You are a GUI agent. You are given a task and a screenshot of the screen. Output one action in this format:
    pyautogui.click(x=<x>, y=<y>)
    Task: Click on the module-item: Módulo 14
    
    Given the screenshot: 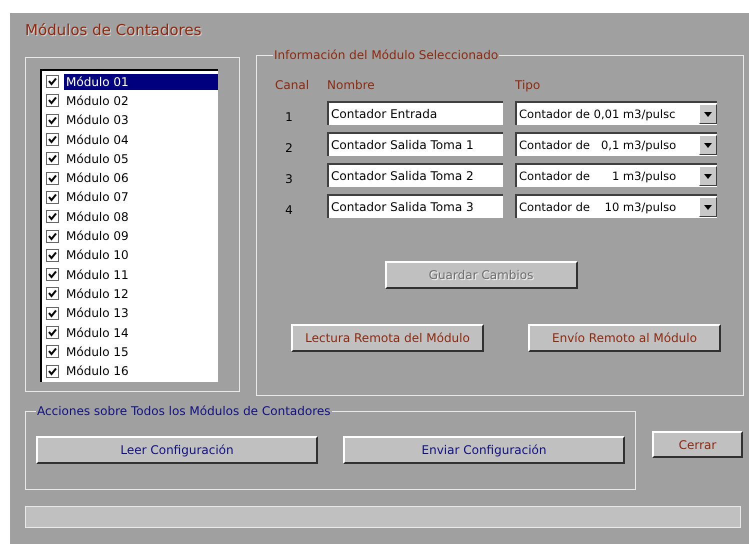 What is the action you would take?
    pyautogui.click(x=130, y=332)
    